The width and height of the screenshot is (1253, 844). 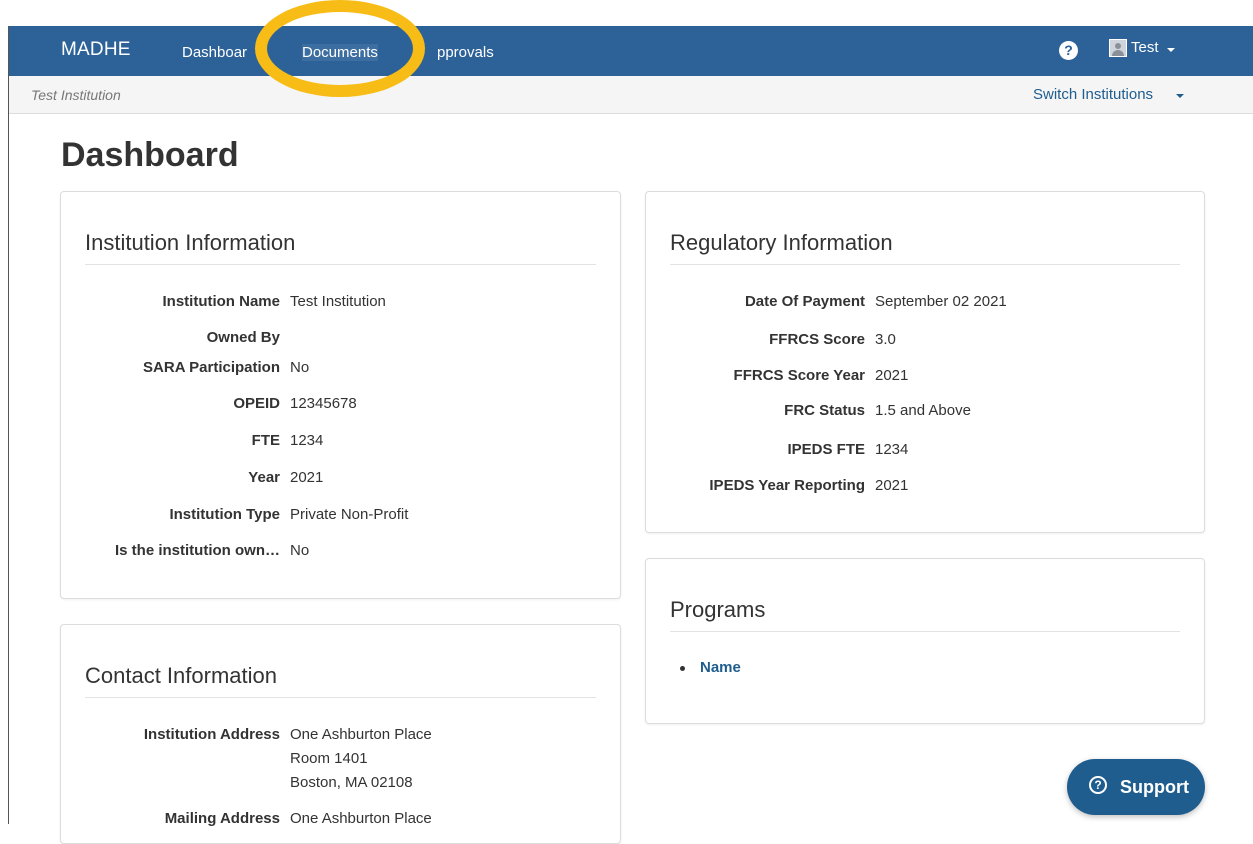 I want to click on nav-approvals-link: pprovals, so click(x=465, y=52).